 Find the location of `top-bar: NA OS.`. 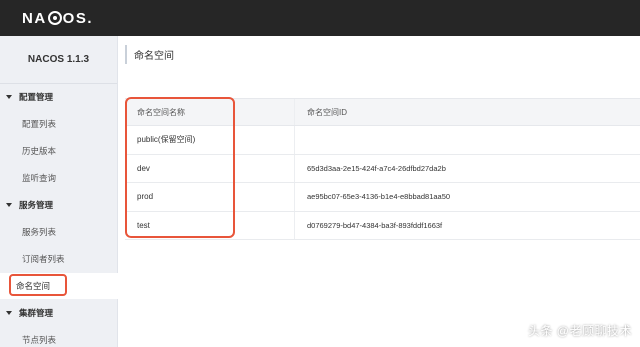

top-bar: NA OS. is located at coordinates (320, 18).